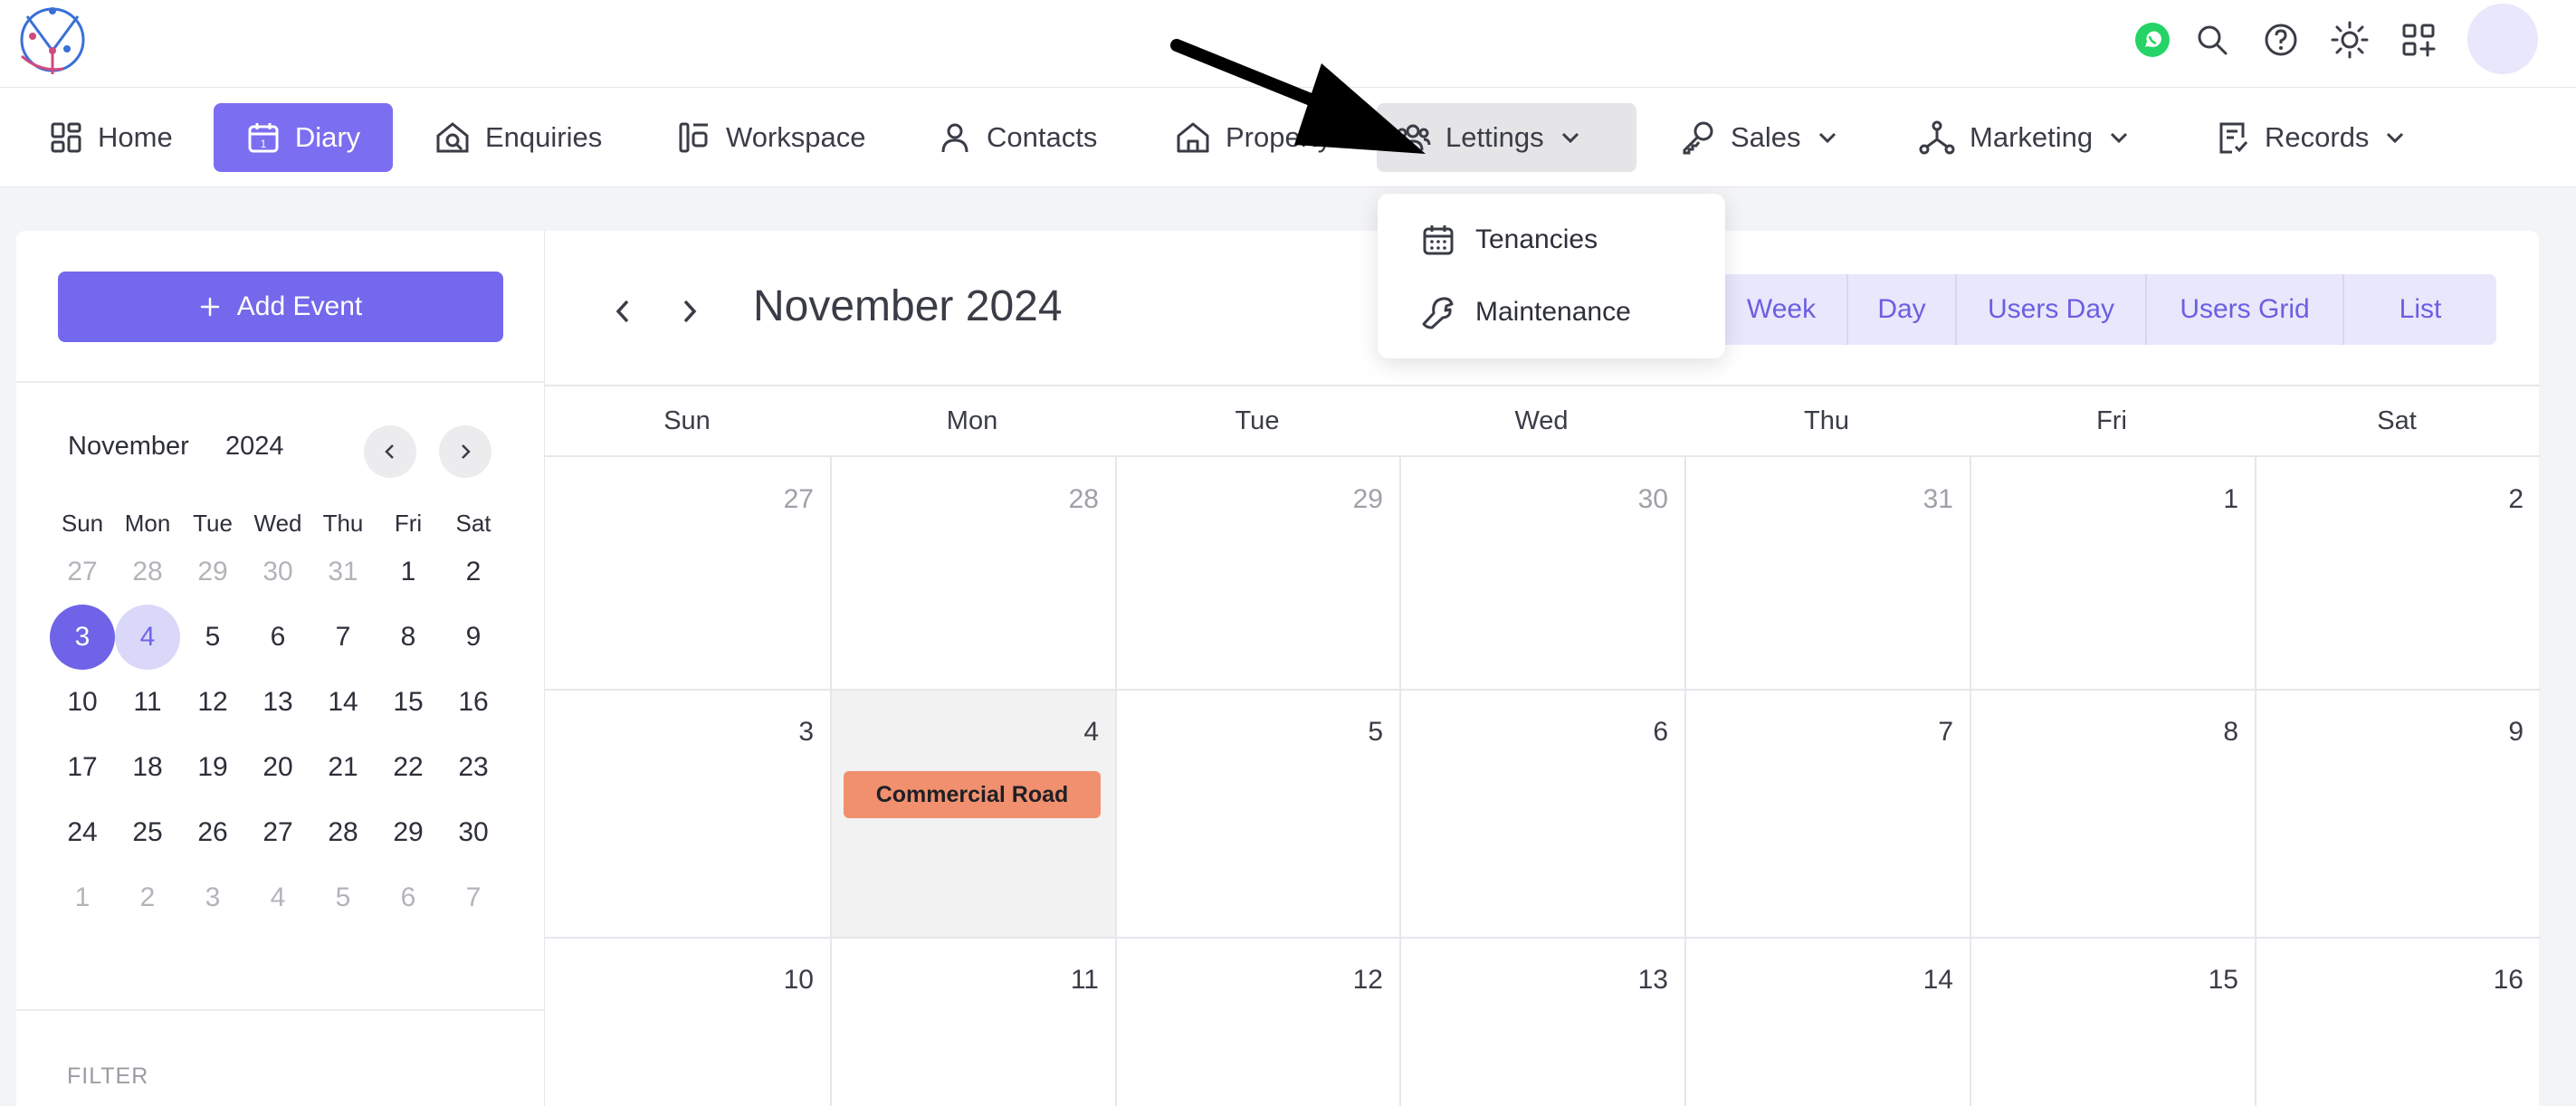 This screenshot has width=2576, height=1106. Describe the element at coordinates (777, 732) in the screenshot. I see `day-number: 3` at that location.